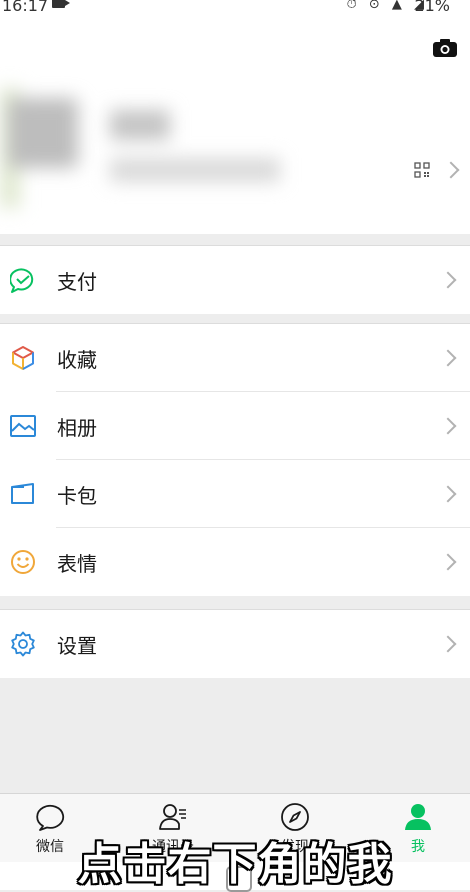 The height and width of the screenshot is (892, 470). I want to click on status-bar: 16:17 ⏱ ⊙ ▲ ◢ 21%, so click(235, 8).